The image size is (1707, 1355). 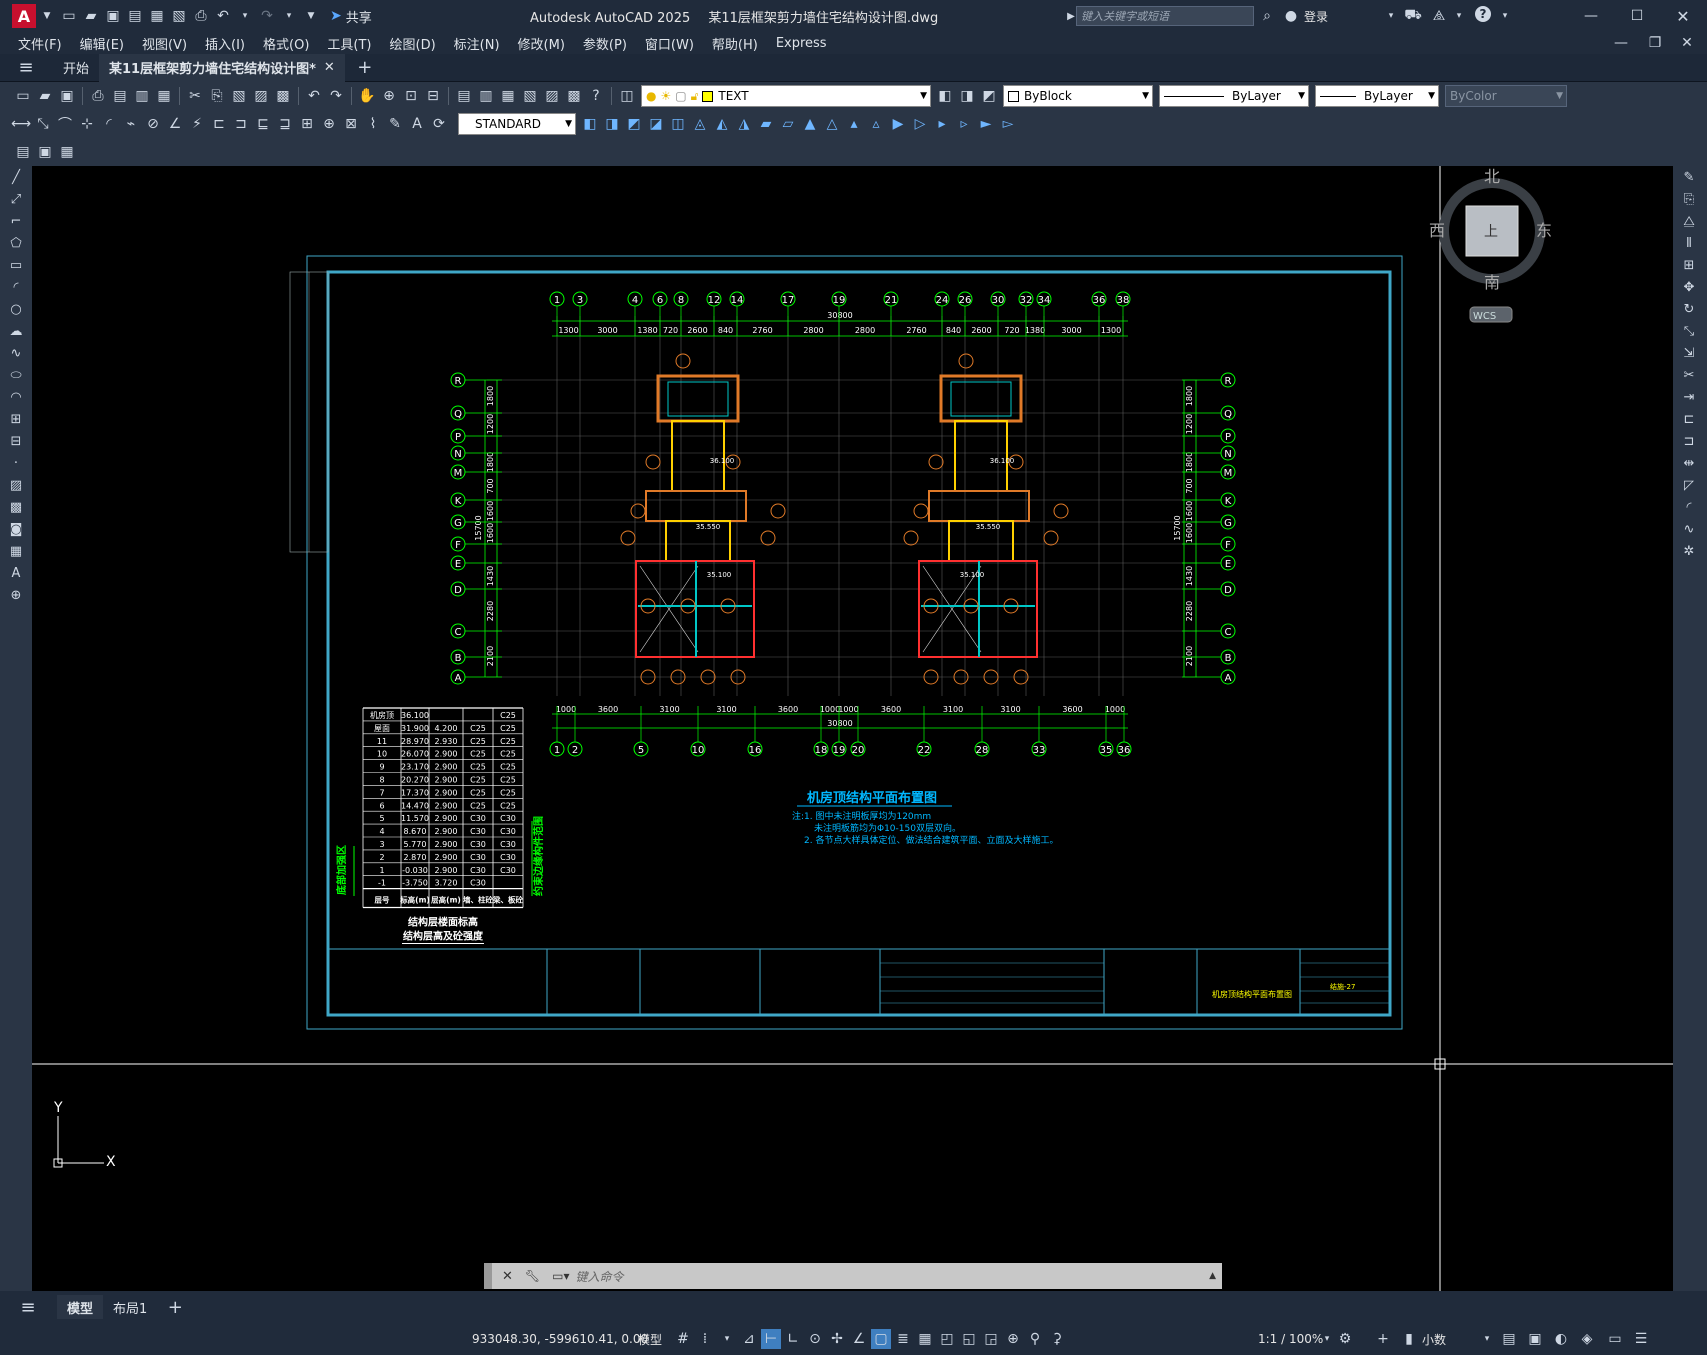 What do you see at coordinates (1057, 1339) in the screenshot?
I see `auto-scale-icon: ⚳` at bounding box center [1057, 1339].